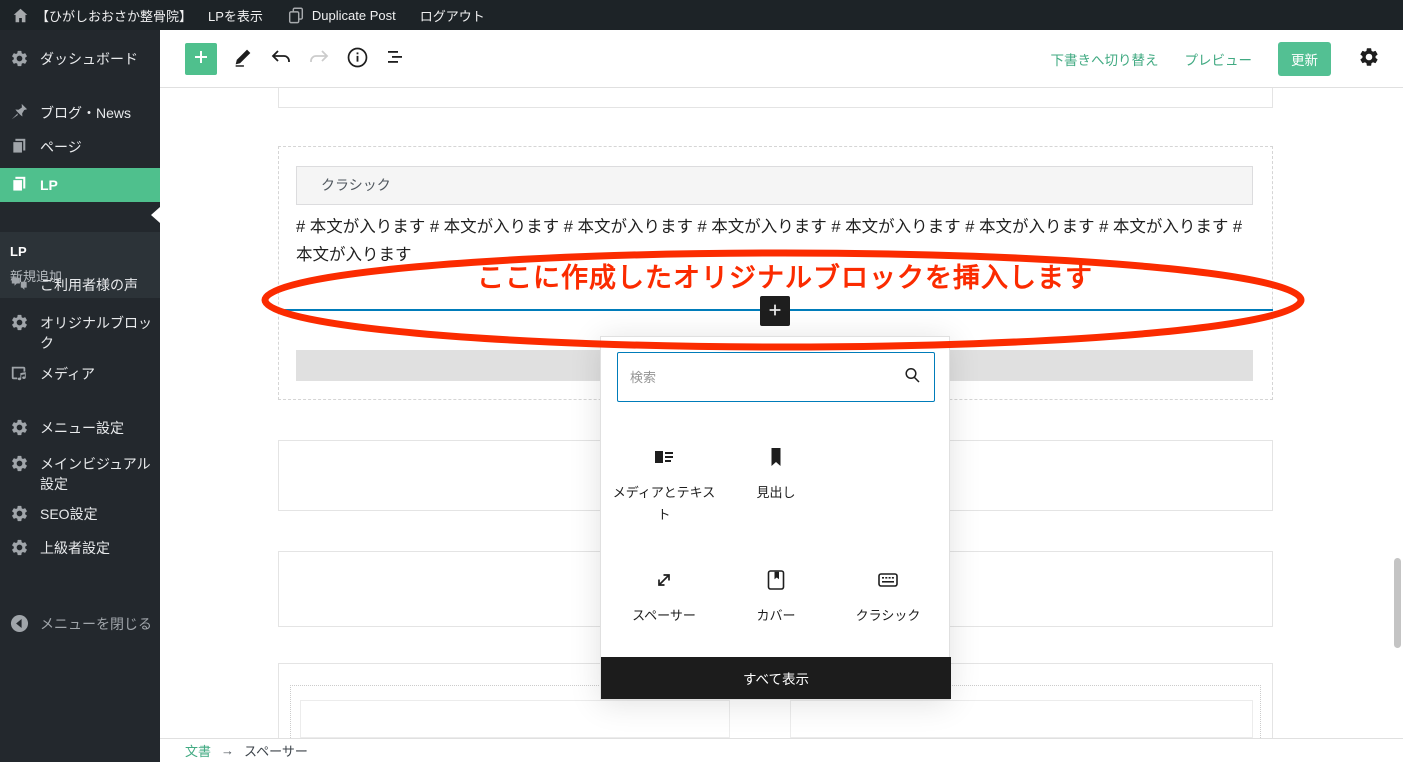 This screenshot has width=1403, height=762. I want to click on sidebar-label: オリジナルブロック, so click(96, 333).